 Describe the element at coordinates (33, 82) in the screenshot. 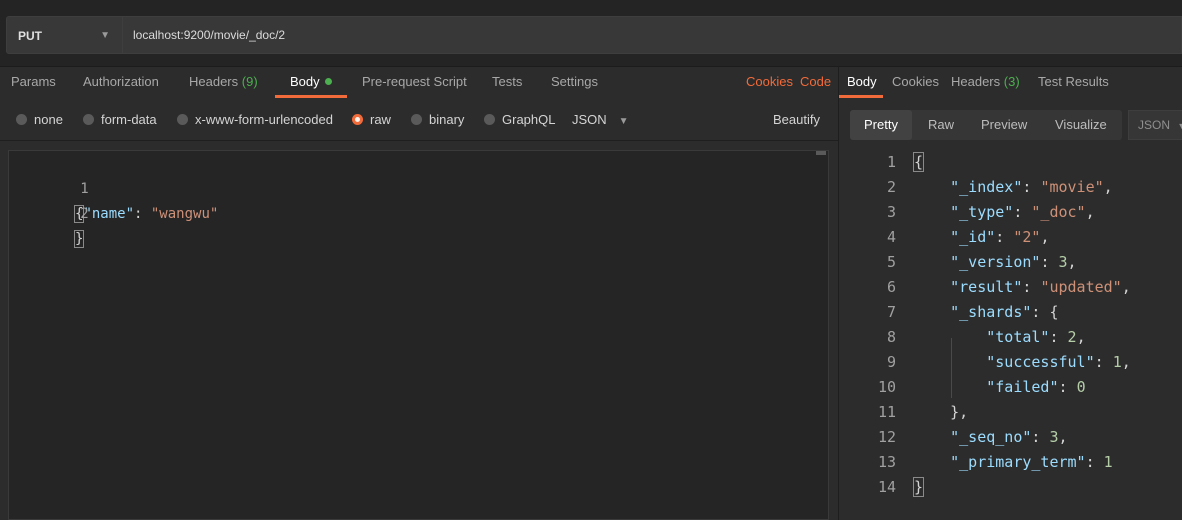

I see `tab-params: Params` at that location.